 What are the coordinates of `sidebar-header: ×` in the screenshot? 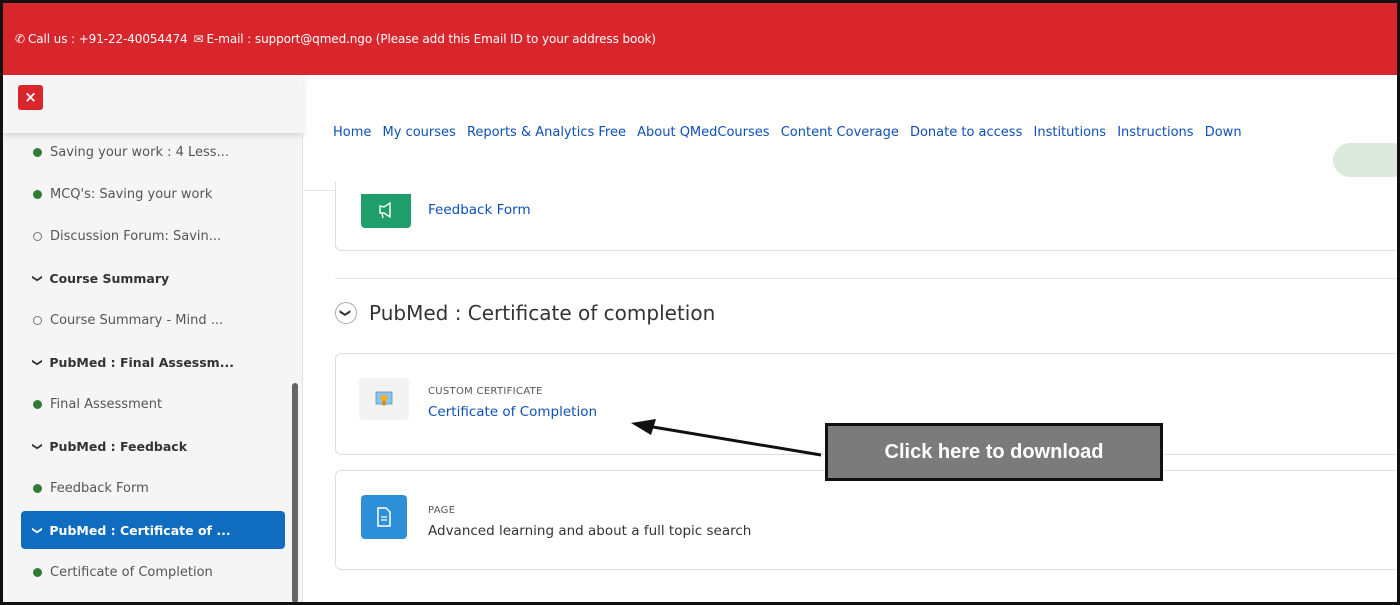 It's located at (153, 104).